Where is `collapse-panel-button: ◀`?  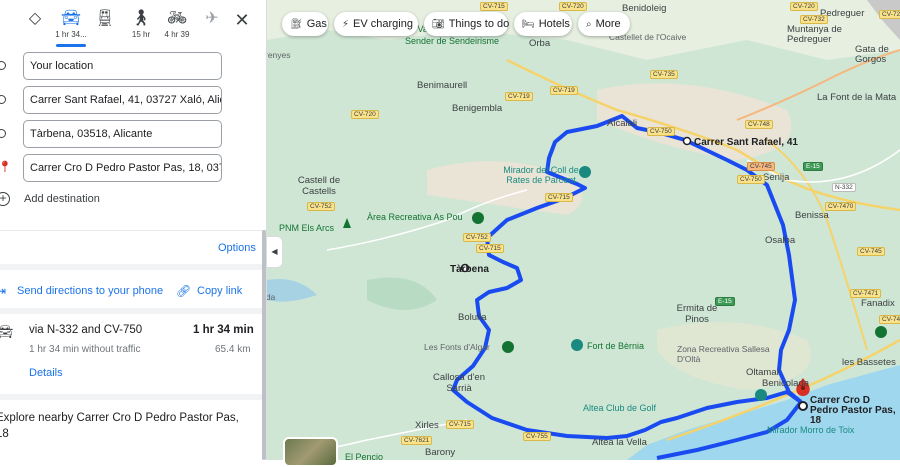 collapse-panel-button: ◀ is located at coordinates (275, 252).